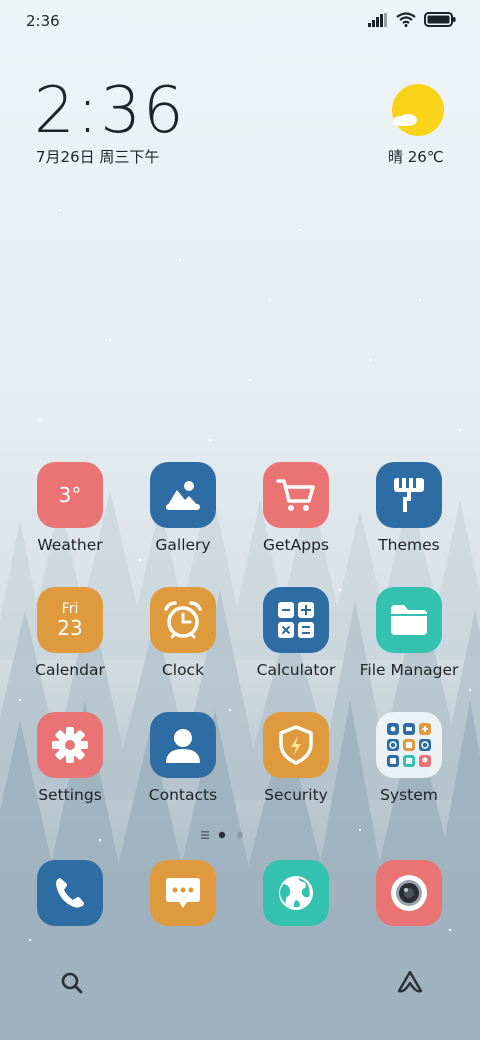 The image size is (480, 1040). What do you see at coordinates (409, 620) in the screenshot?
I see `folder-icon` at bounding box center [409, 620].